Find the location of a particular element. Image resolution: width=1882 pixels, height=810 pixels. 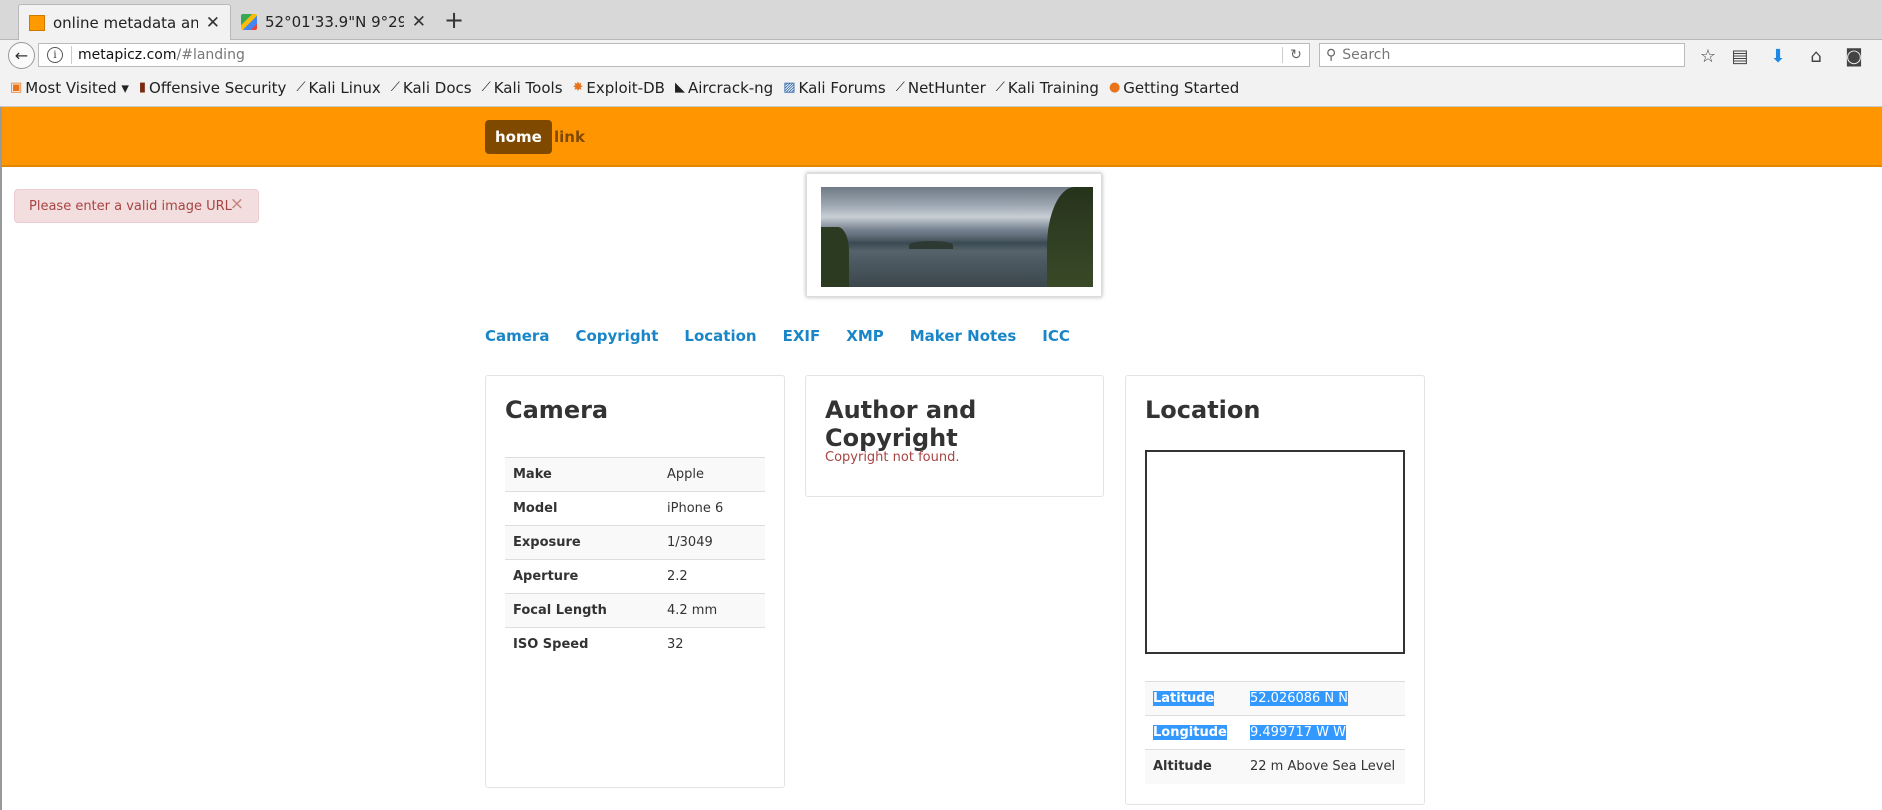

offsec-icon: ▮ is located at coordinates (142, 87).